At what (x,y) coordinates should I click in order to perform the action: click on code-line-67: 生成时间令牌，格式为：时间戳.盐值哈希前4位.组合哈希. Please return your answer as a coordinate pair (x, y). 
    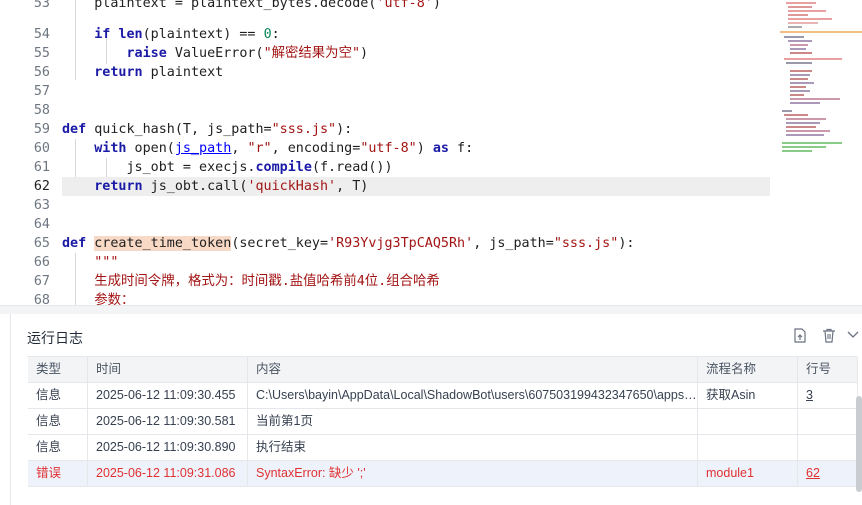
    Looking at the image, I should click on (416, 281).